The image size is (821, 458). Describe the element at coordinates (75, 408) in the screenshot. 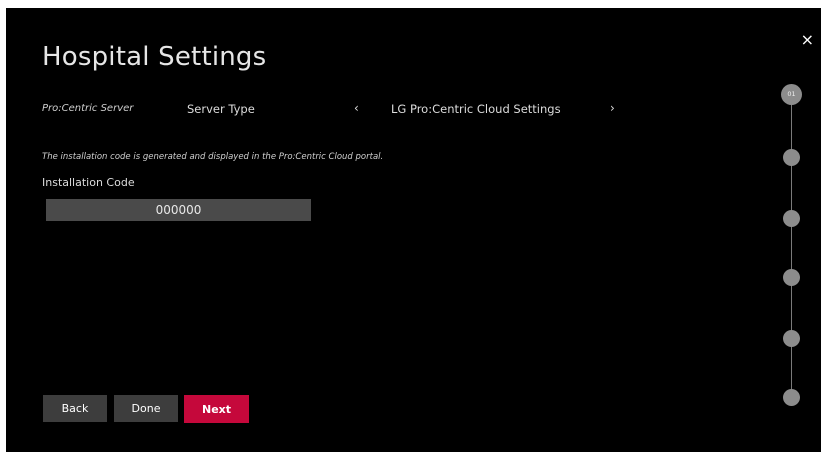

I see `back-button: Back` at that location.